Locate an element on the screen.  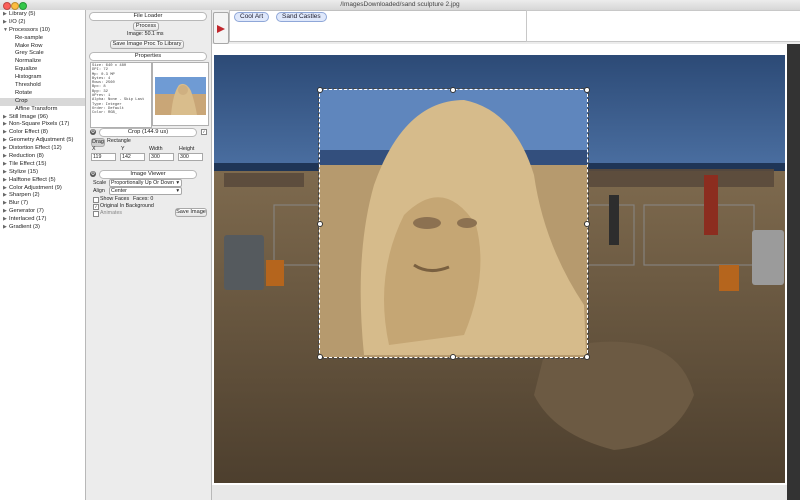
original-in-background-checkbox: ✓ is located at coordinates (96, 207).